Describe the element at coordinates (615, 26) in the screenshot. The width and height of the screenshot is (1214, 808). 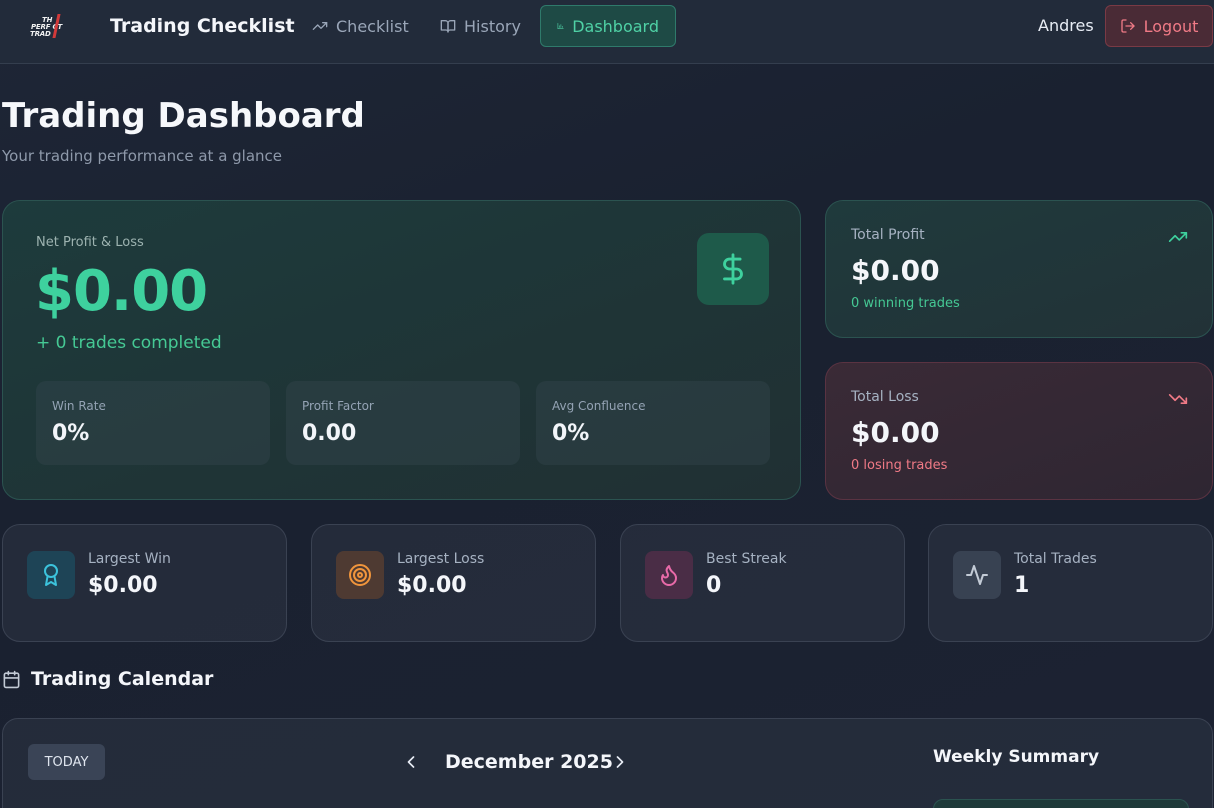
I see `nav-dashboard-label: Dashboard` at that location.